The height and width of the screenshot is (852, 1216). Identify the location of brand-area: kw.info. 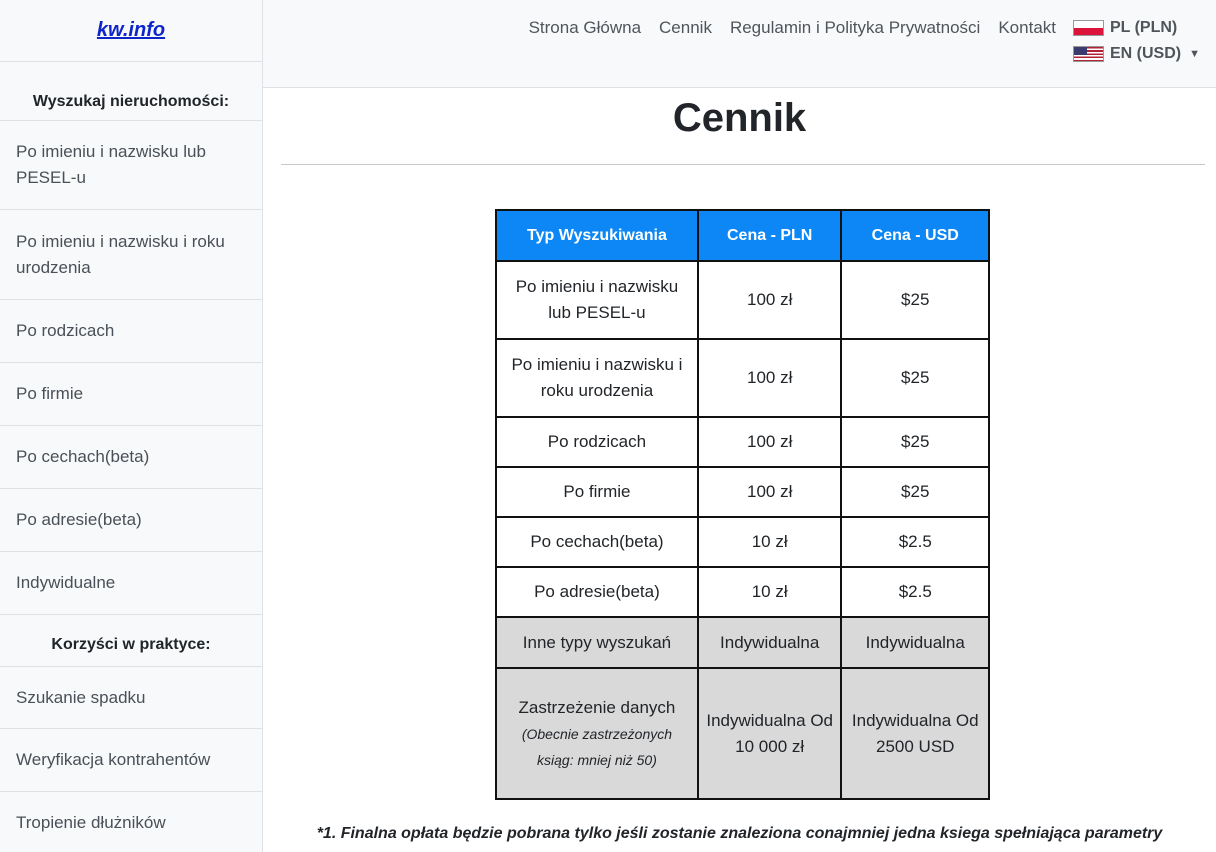
(131, 31).